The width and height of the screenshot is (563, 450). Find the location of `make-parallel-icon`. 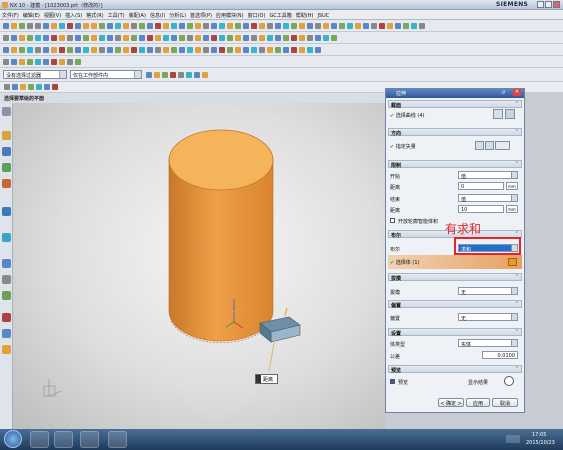

make-parallel-icon is located at coordinates (110, 49).